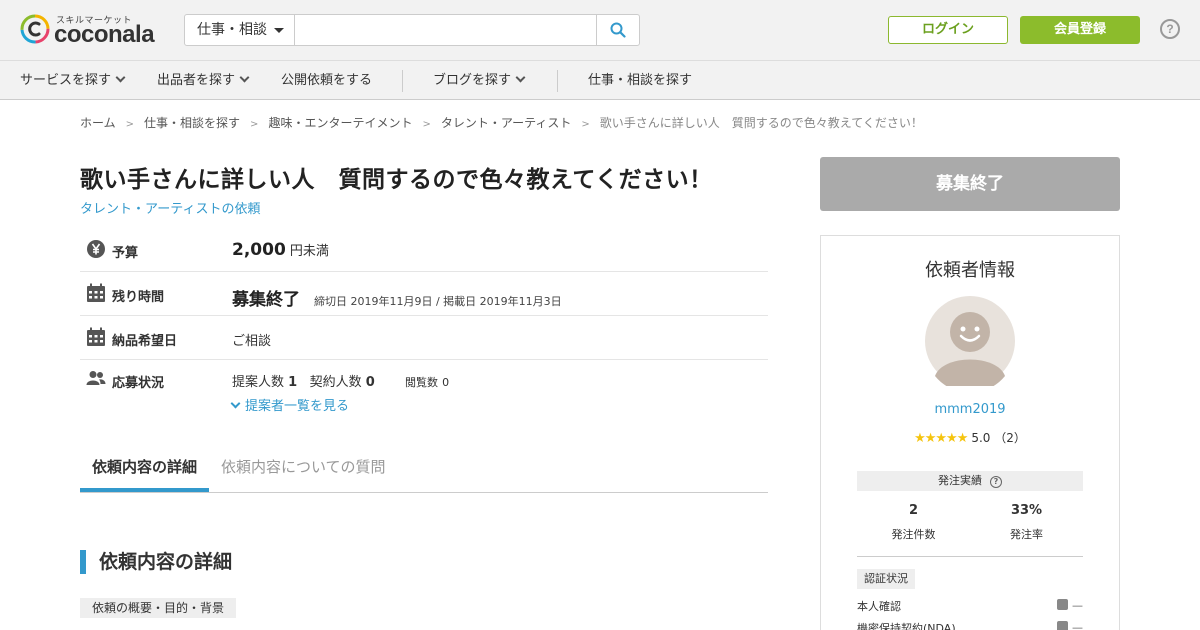  I want to click on budget-amount: 2,000, so click(259, 250).